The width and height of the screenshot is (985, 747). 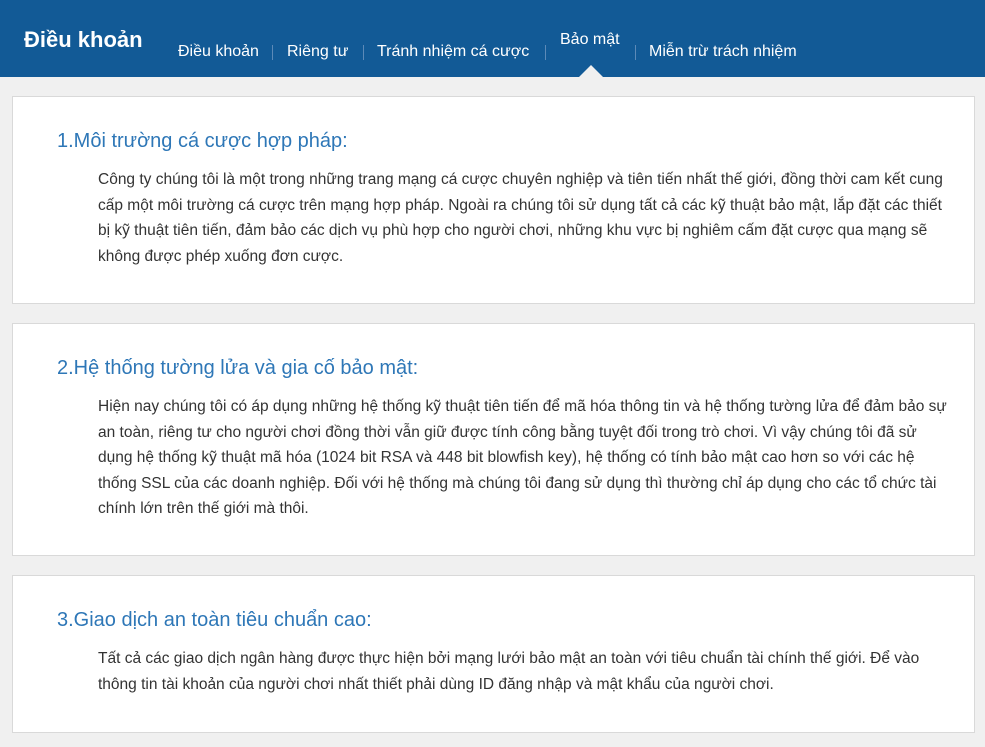 What do you see at coordinates (238, 368) in the screenshot?
I see `section-title: 2.Hệ thống tường lửa và gia cố bảo mật:` at bounding box center [238, 368].